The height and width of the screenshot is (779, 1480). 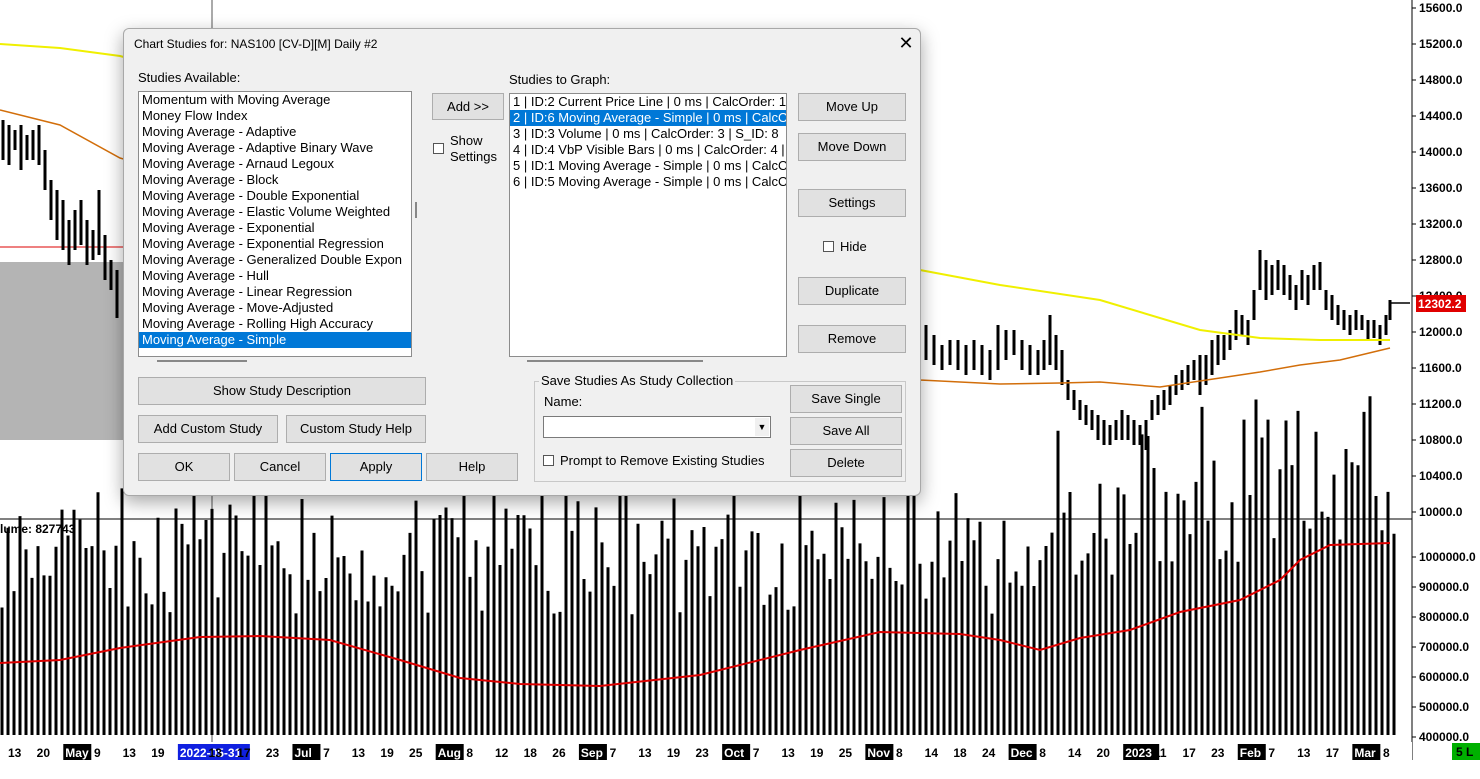 I want to click on available-study-item: Moving Average - Block, so click(x=275, y=180).